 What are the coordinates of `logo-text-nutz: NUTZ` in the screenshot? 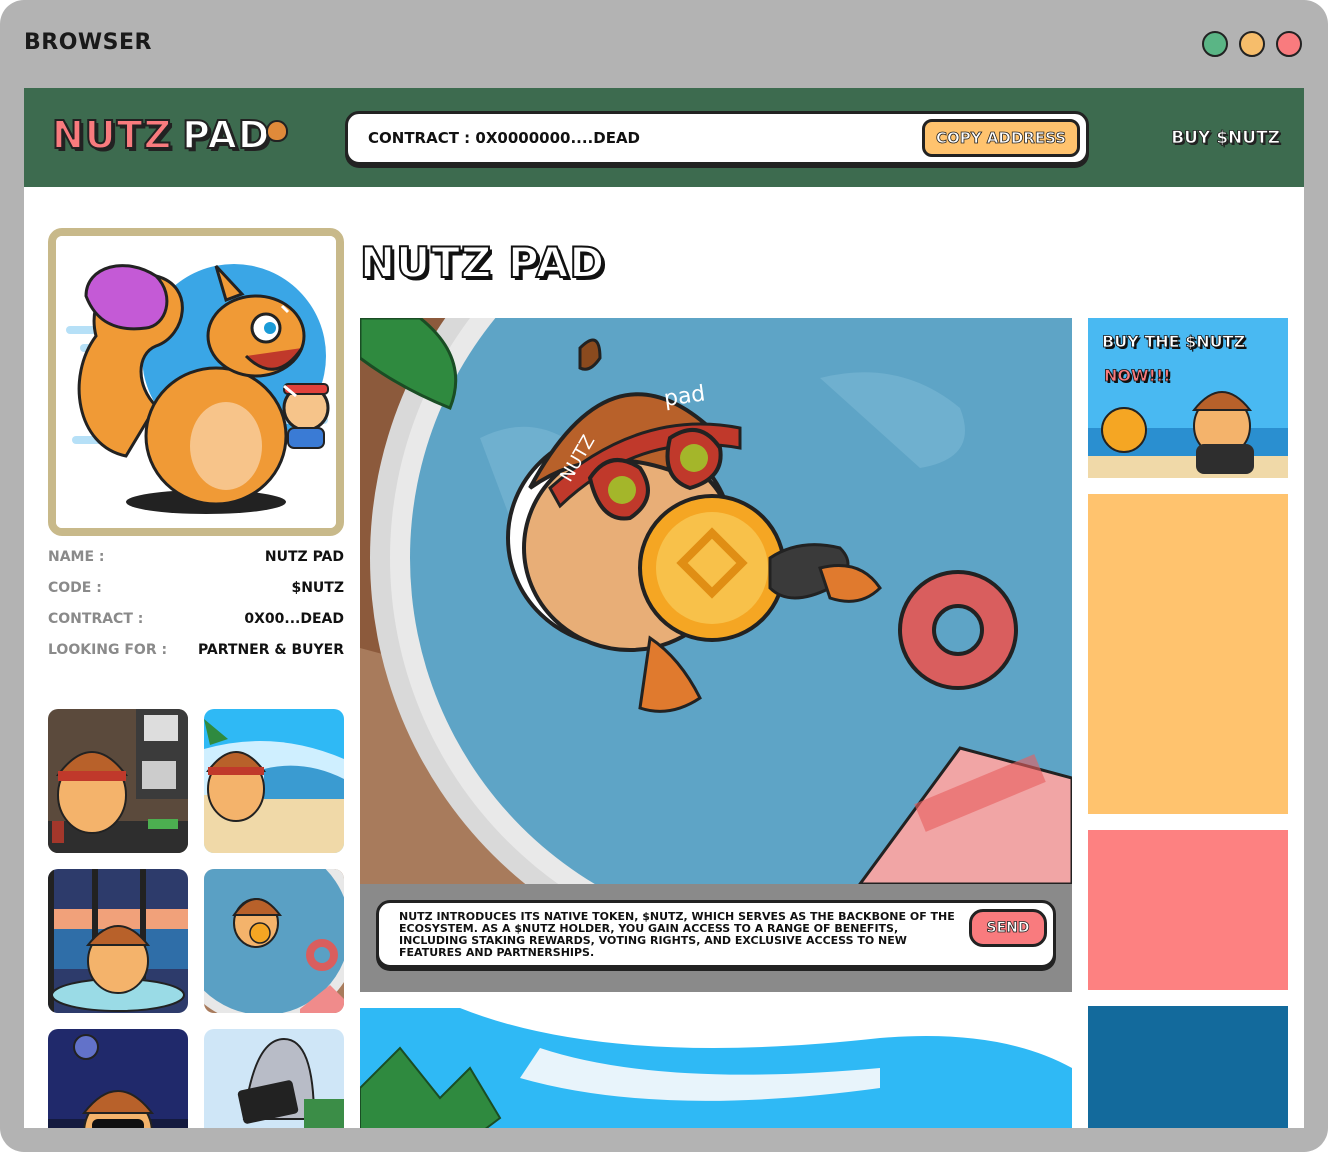 It's located at (112, 135).